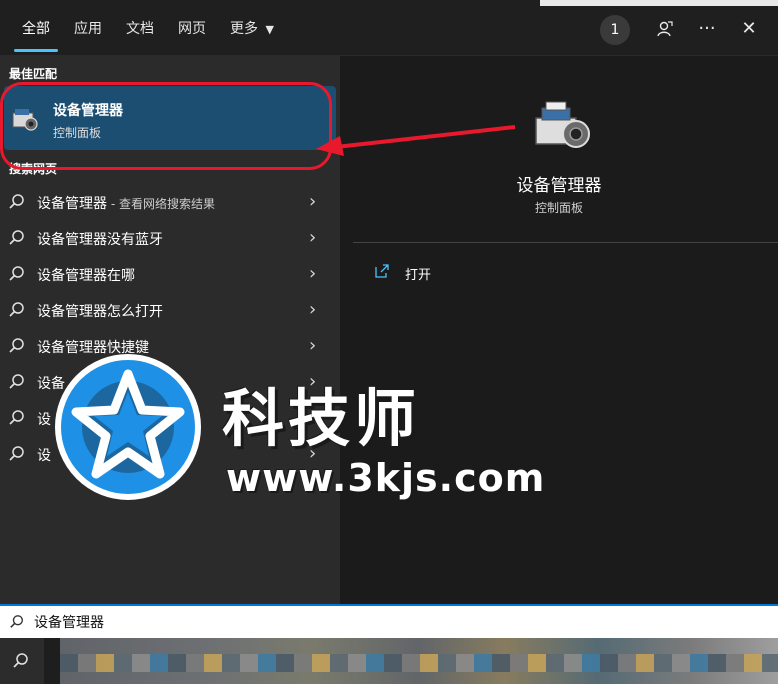 This screenshot has height=684, width=778. Describe the element at coordinates (386, 478) in the screenshot. I see `watermark-url: www.3kjs.com` at that location.